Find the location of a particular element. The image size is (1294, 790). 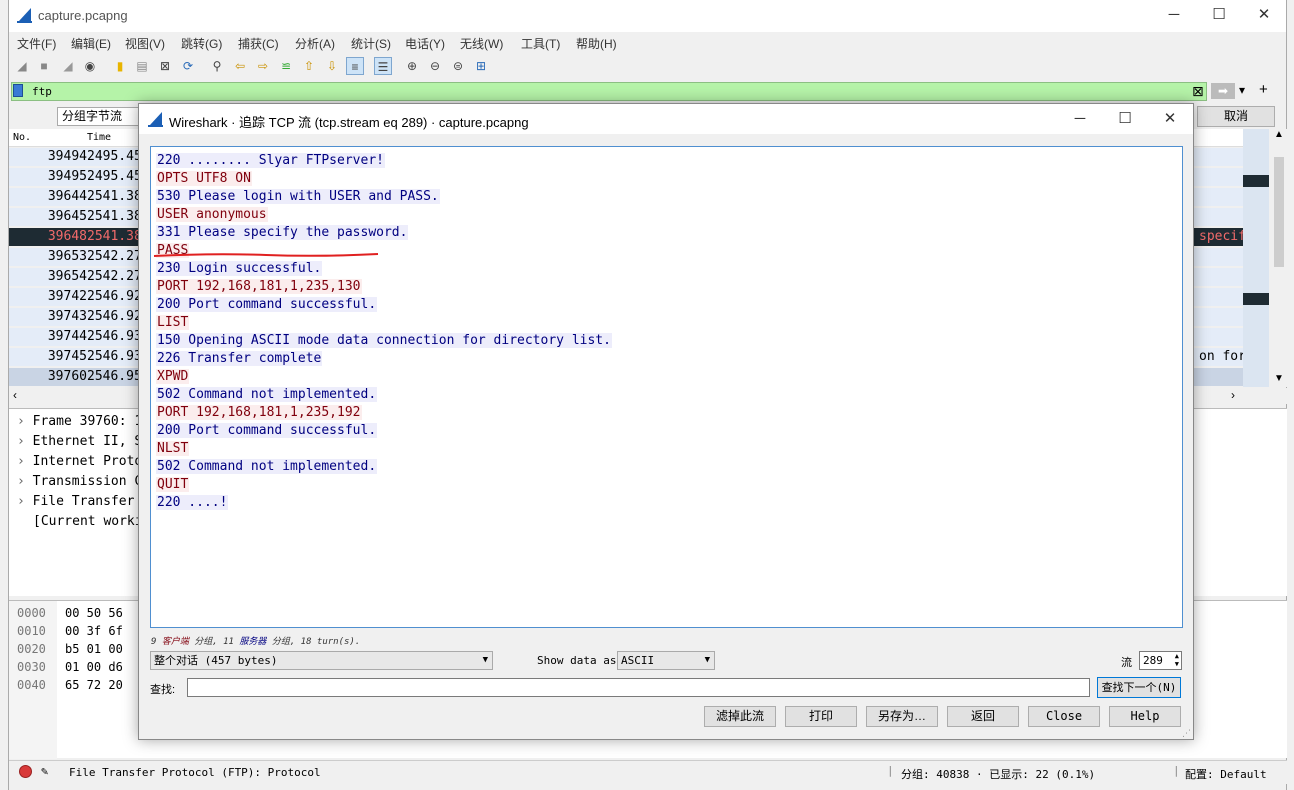

menu-go: 跳转(G) is located at coordinates (201, 43).